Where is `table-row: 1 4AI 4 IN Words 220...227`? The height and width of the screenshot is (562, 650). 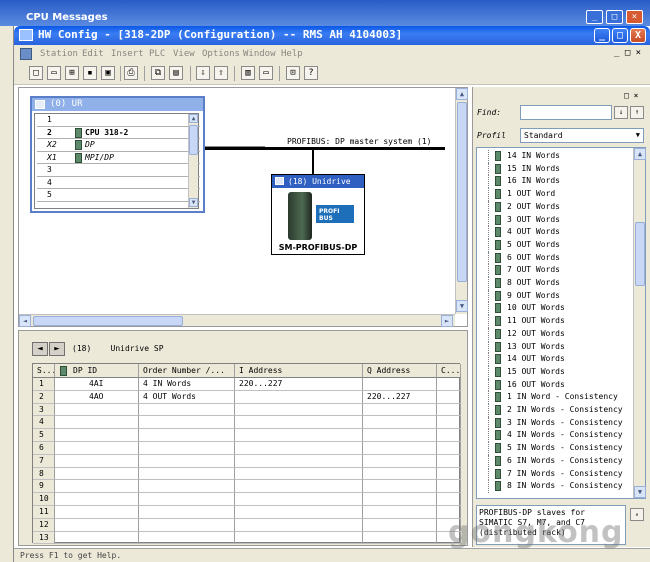
table-row: 1 4AI 4 IN Words 220...227 is located at coordinates (247, 384).